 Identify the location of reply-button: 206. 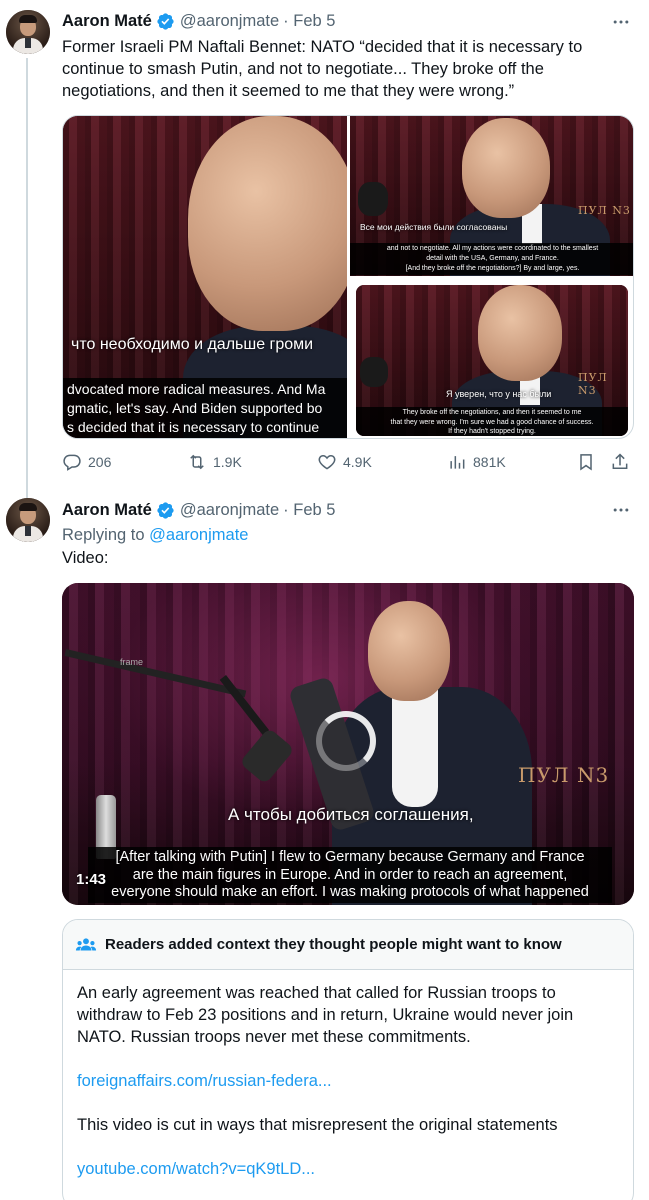
(86, 462).